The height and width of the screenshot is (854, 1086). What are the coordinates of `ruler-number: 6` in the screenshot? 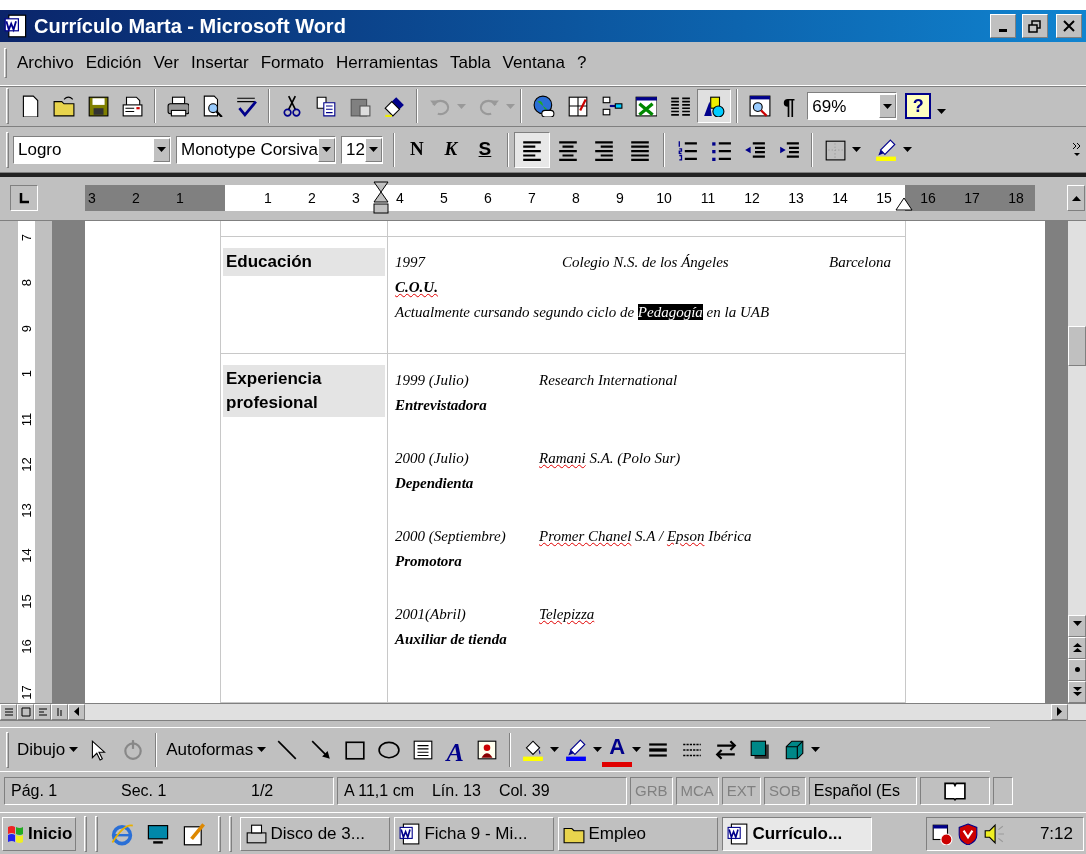 It's located at (488, 199).